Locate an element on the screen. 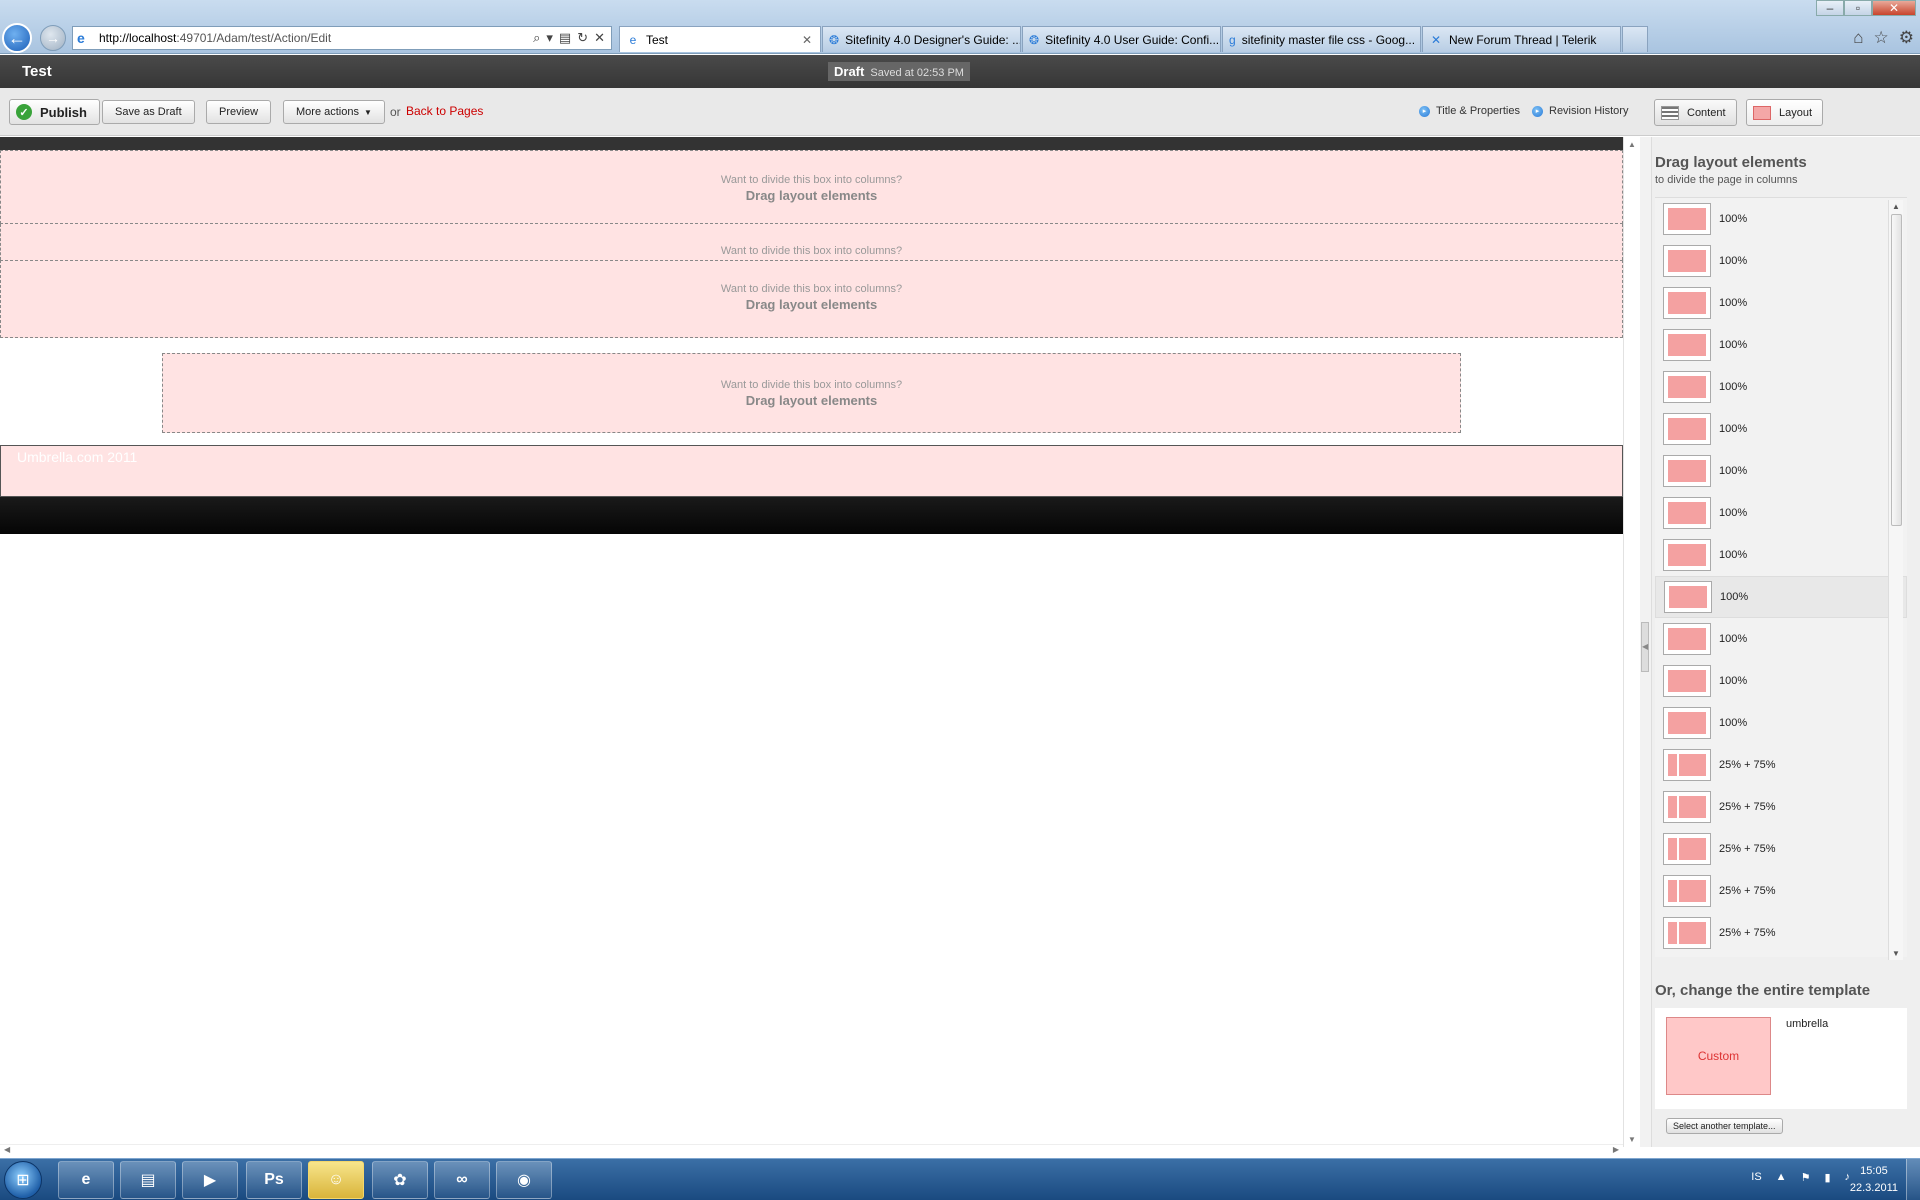 The width and height of the screenshot is (1920, 1200). scroll-left-icon: ◀ is located at coordinates (7, 1149).